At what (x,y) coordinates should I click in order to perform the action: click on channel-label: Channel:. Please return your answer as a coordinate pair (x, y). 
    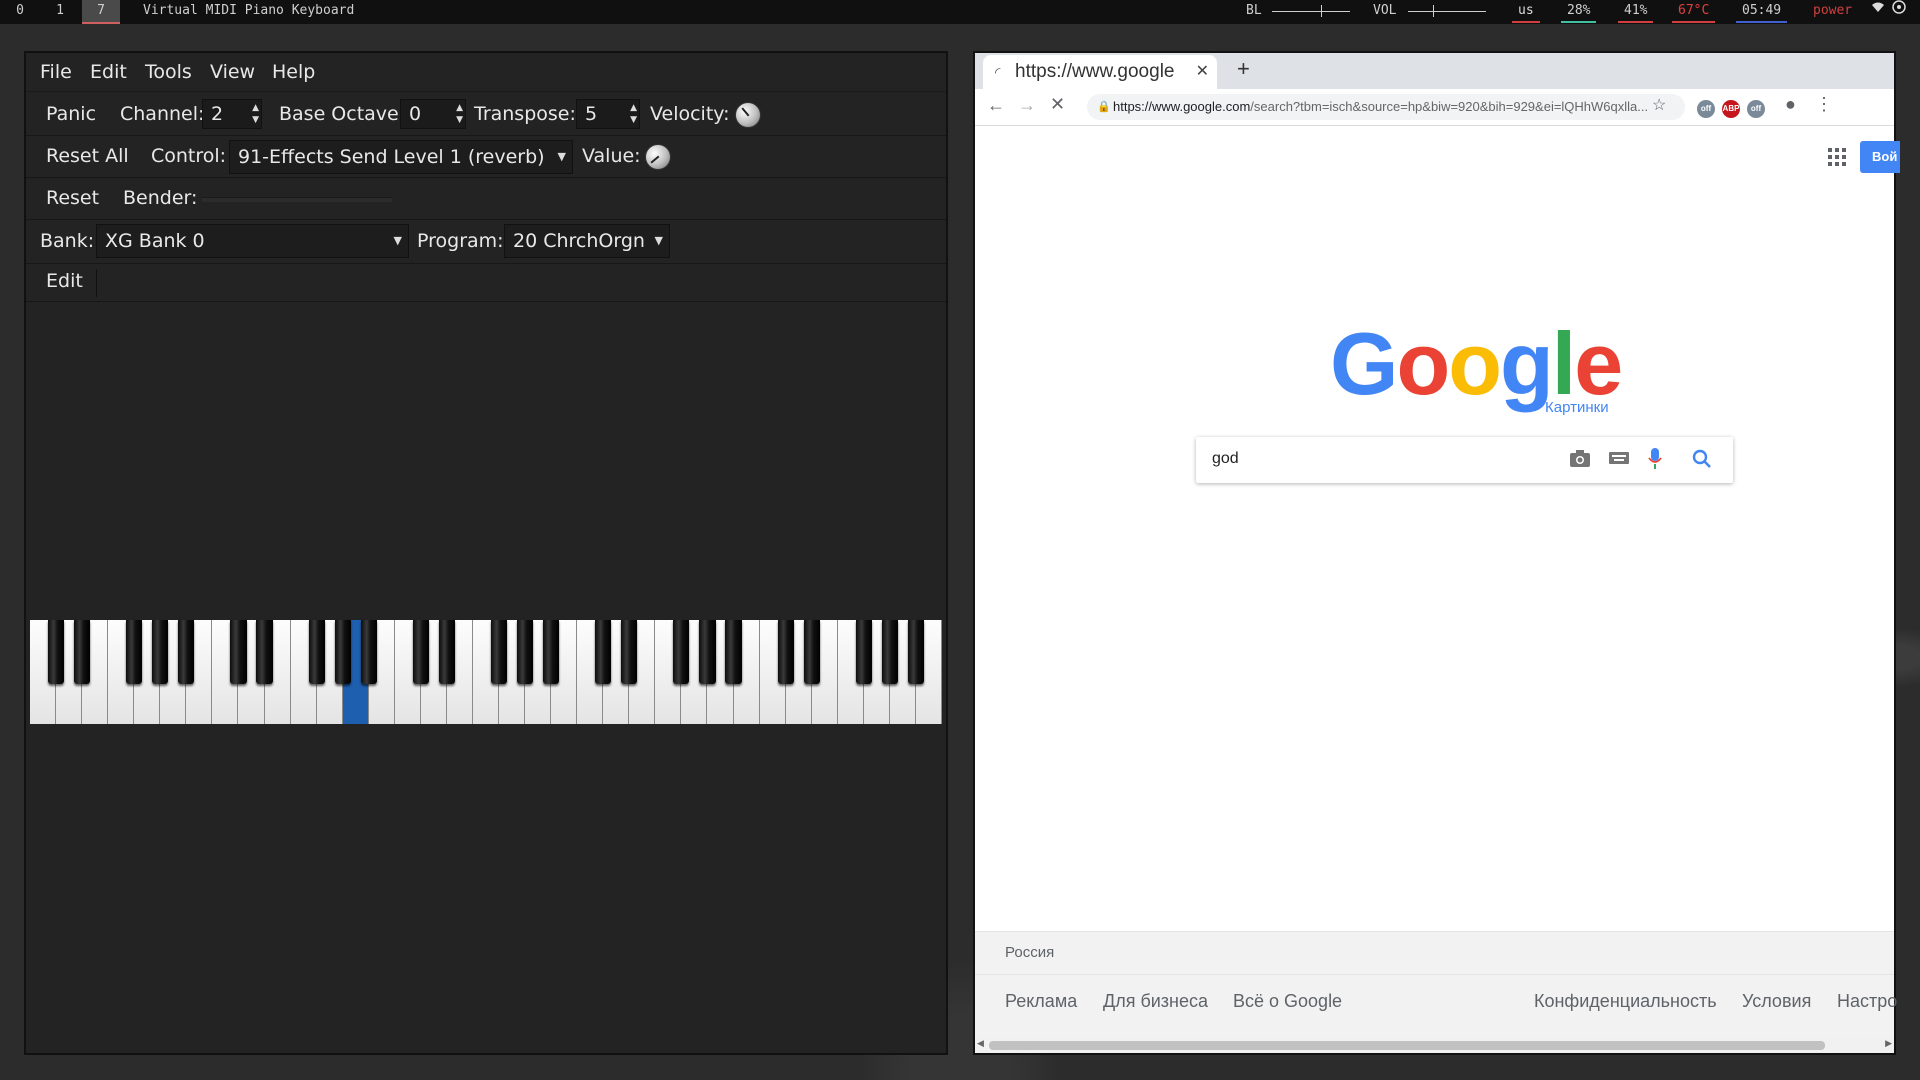
    Looking at the image, I should click on (162, 114).